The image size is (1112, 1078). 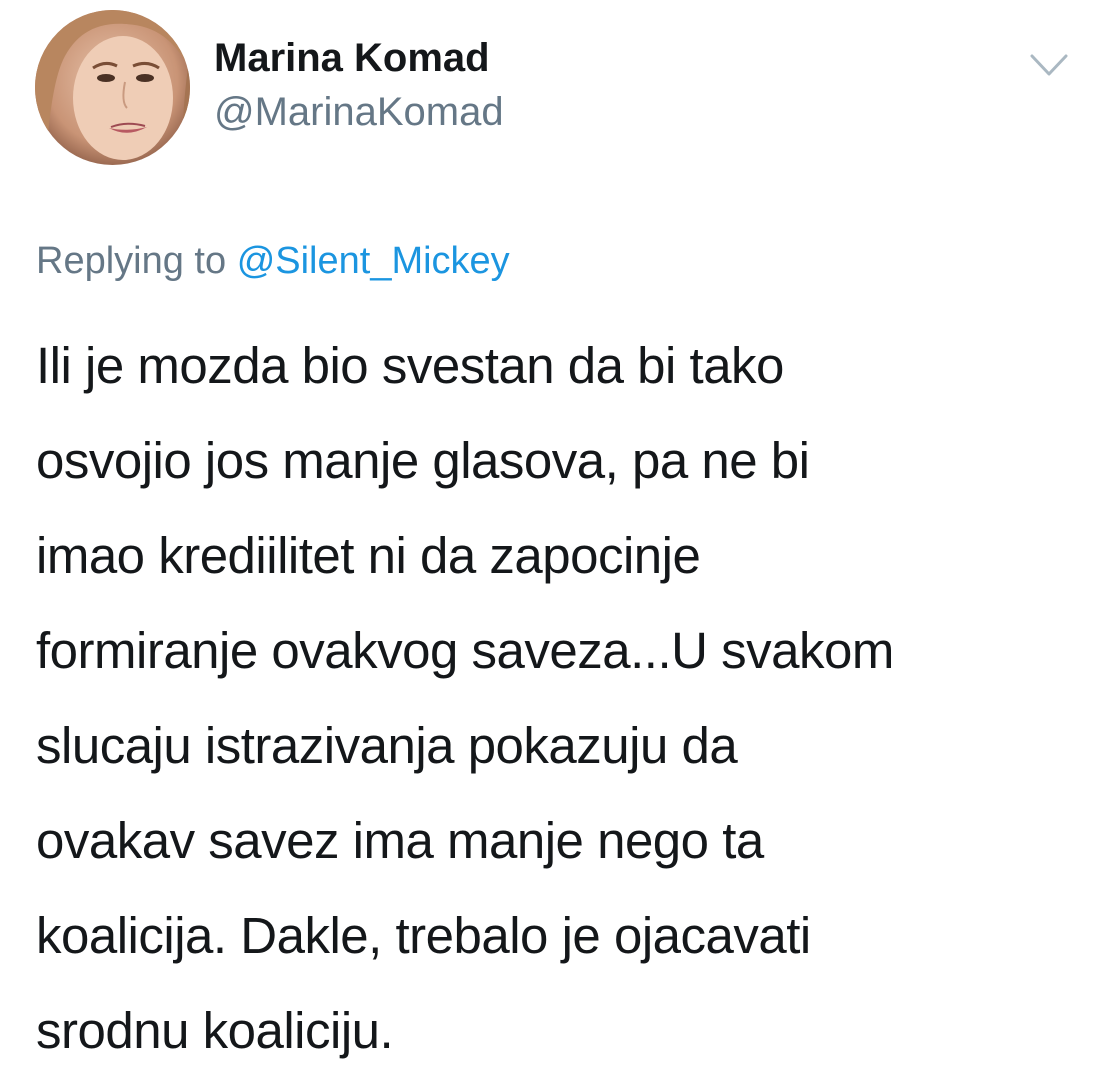 What do you see at coordinates (215, 1030) in the screenshot?
I see `tweet-text-line: srodnu koaliciju.` at bounding box center [215, 1030].